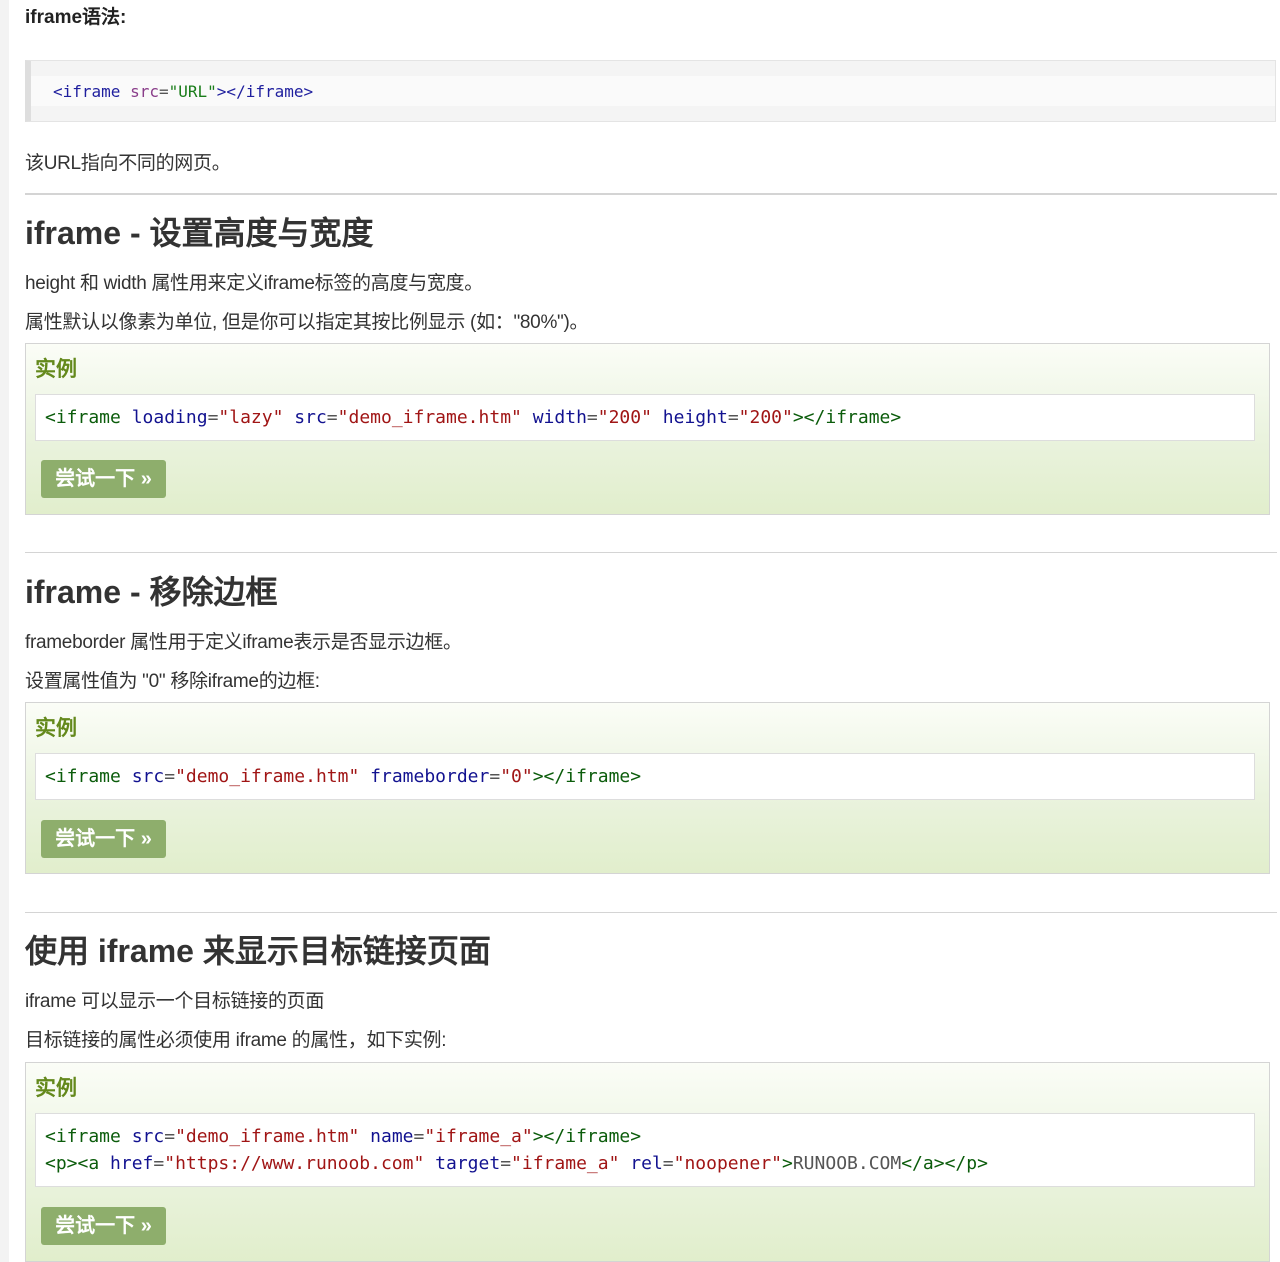 This screenshot has height=1262, width=1280. What do you see at coordinates (392, 1136) in the screenshot?
I see `code-attr: name` at bounding box center [392, 1136].